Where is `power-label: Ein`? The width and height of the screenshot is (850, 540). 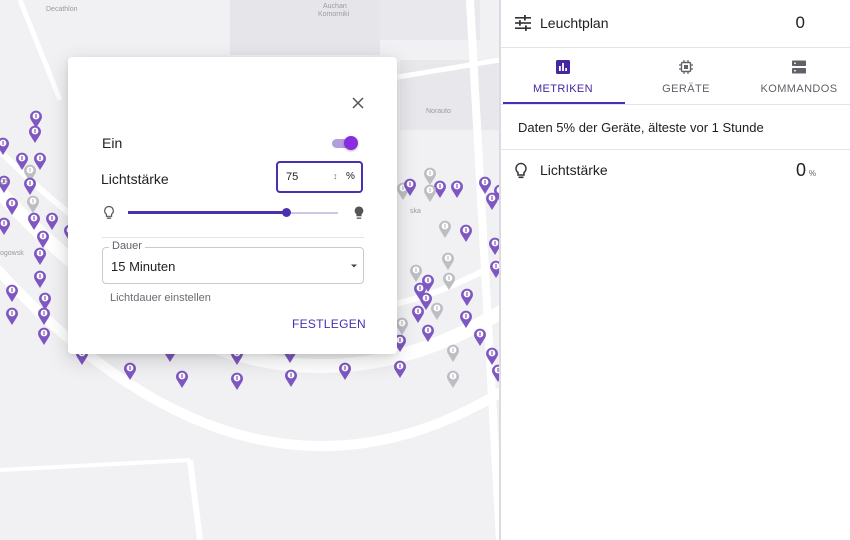 power-label: Ein is located at coordinates (112, 143).